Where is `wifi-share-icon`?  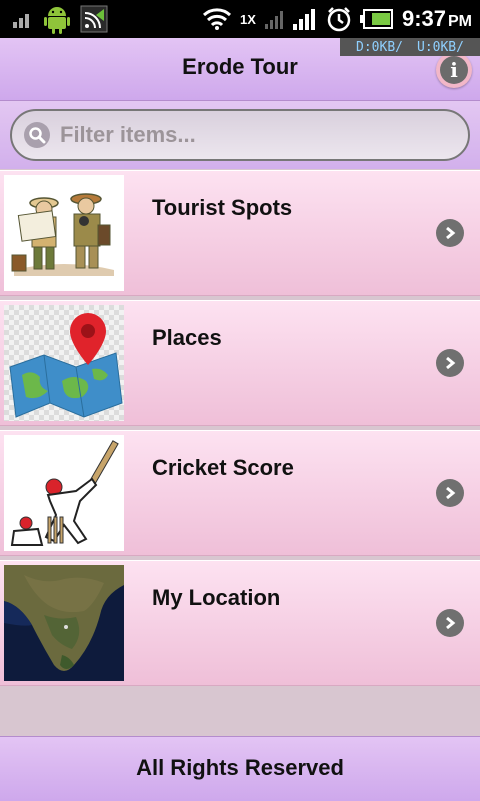
wifi-share-icon is located at coordinates (94, 19).